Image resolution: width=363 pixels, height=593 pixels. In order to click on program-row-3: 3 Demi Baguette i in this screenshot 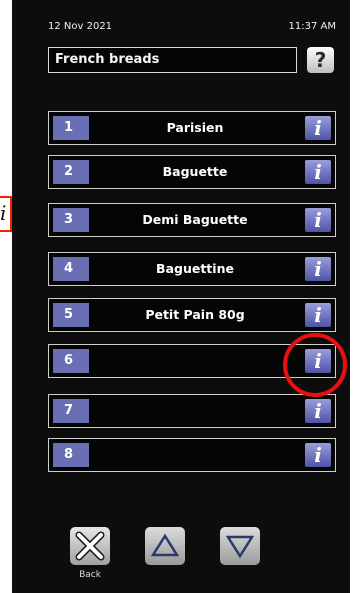, I will do `click(192, 220)`.